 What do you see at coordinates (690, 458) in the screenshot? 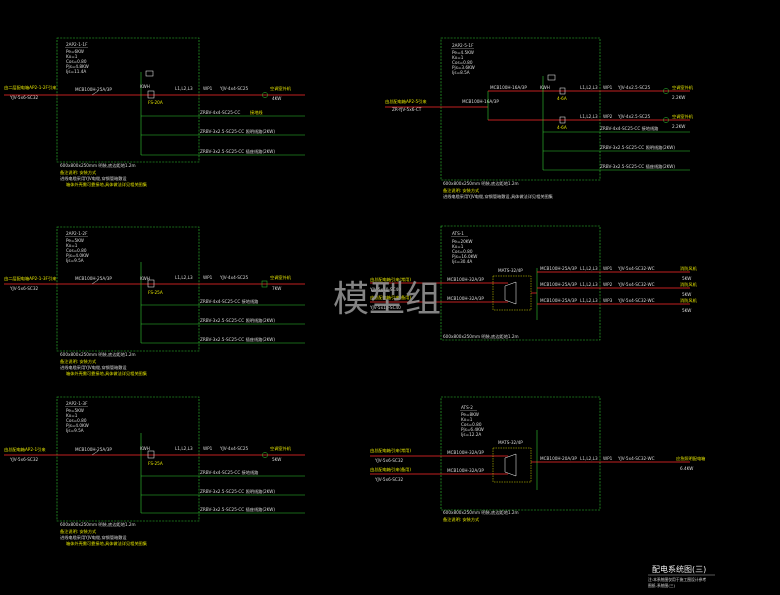
I see `out-load: 应急照明配电箱` at bounding box center [690, 458].